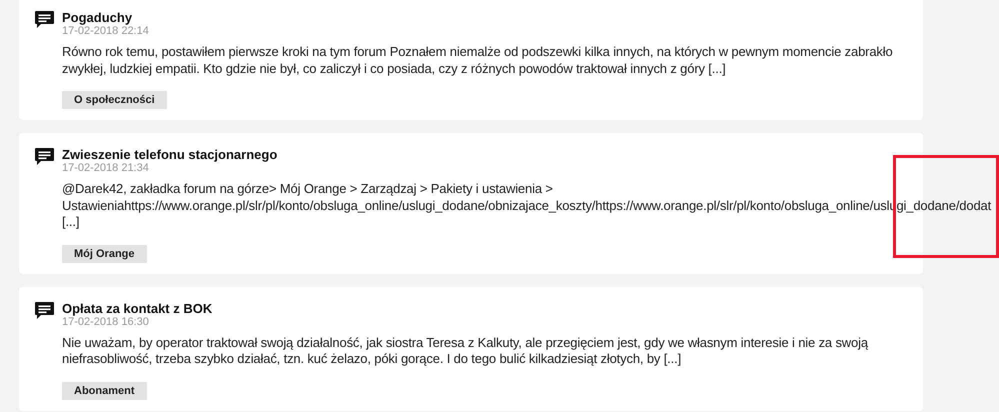 The width and height of the screenshot is (999, 412). What do you see at coordinates (104, 253) in the screenshot?
I see `category-tag: Mój Orange` at bounding box center [104, 253].